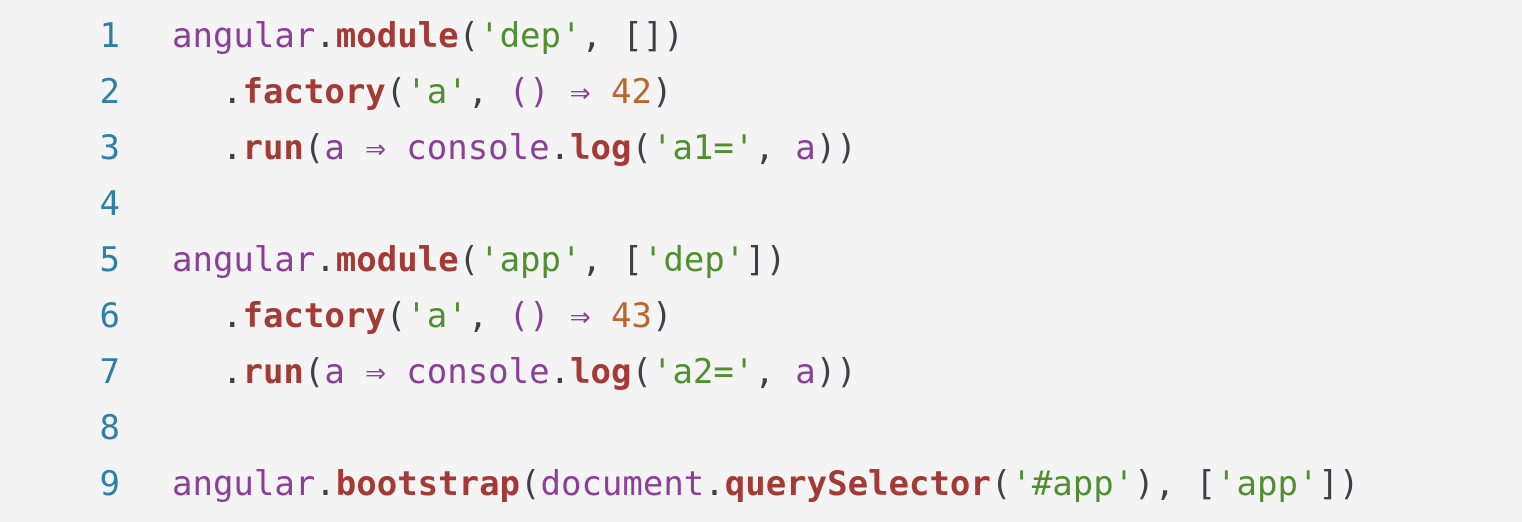 This screenshot has height=522, width=1522. What do you see at coordinates (109, 36) in the screenshot?
I see `line-number: 1` at bounding box center [109, 36].